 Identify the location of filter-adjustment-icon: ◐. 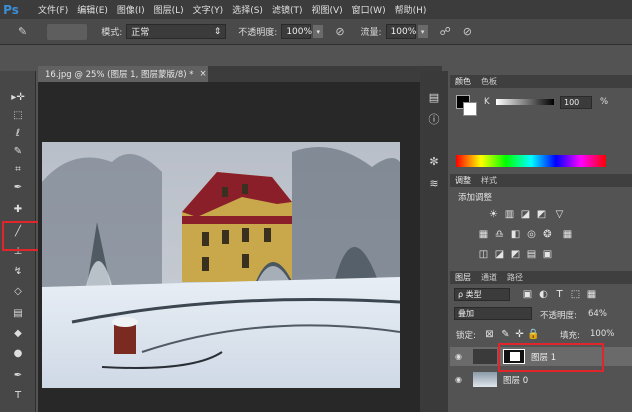
(543, 294).